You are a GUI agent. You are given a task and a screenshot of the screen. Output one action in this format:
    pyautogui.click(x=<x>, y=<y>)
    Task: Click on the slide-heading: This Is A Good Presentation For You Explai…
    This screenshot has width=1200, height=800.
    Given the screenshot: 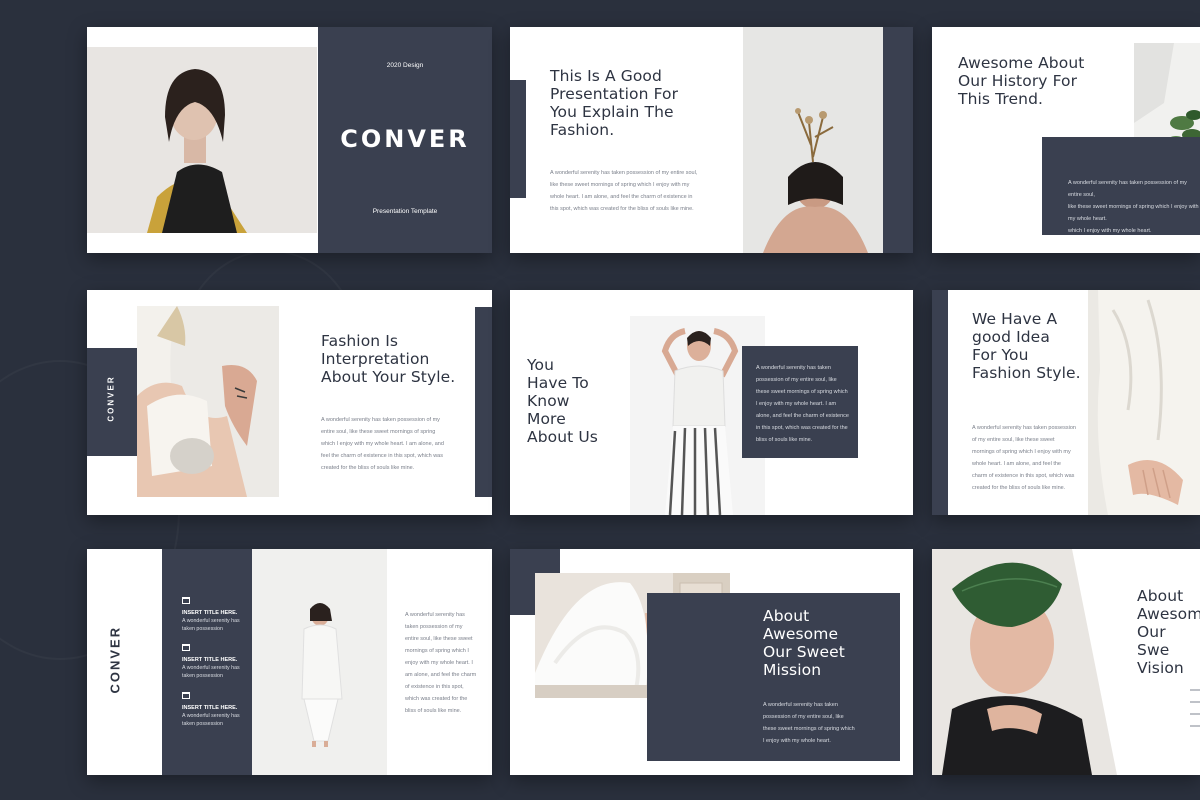 What is the action you would take?
    pyautogui.click(x=614, y=103)
    